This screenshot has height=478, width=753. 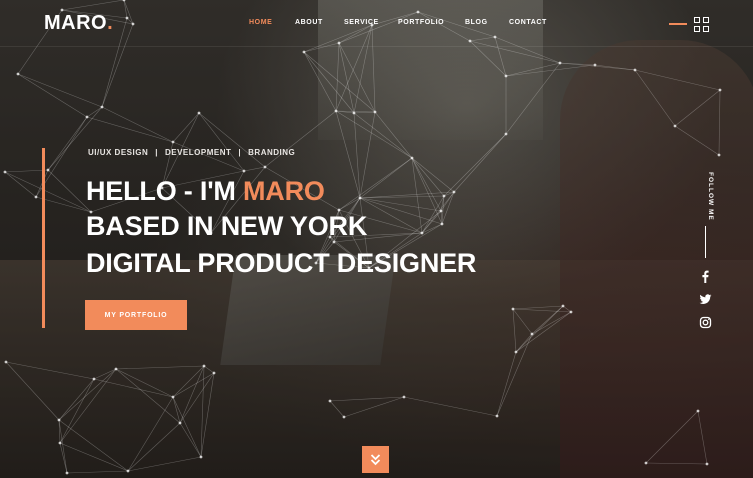 I want to click on follow-me-label: FOLLOW ME, so click(x=710, y=196).